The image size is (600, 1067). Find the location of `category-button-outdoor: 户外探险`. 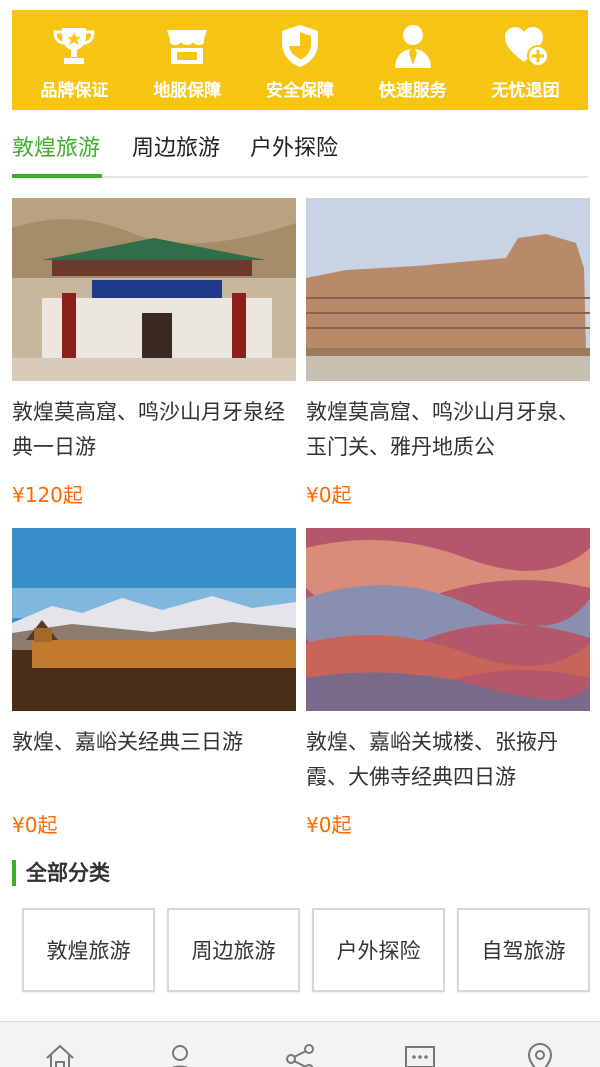

category-button-outdoor: 户外探险 is located at coordinates (378, 950).